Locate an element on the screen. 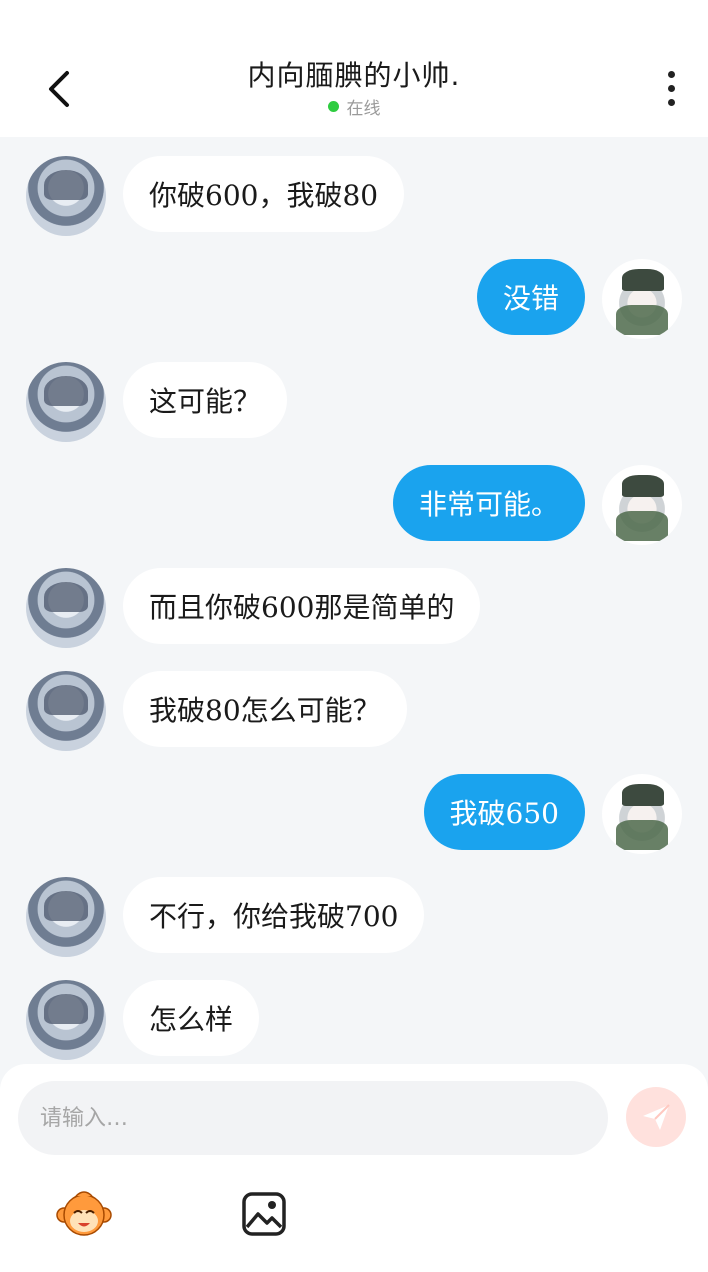 Image resolution: width=708 pixels, height=1272 pixels. contact-info: 内向腼腆的小帅. 在线 is located at coordinates (354, 88).